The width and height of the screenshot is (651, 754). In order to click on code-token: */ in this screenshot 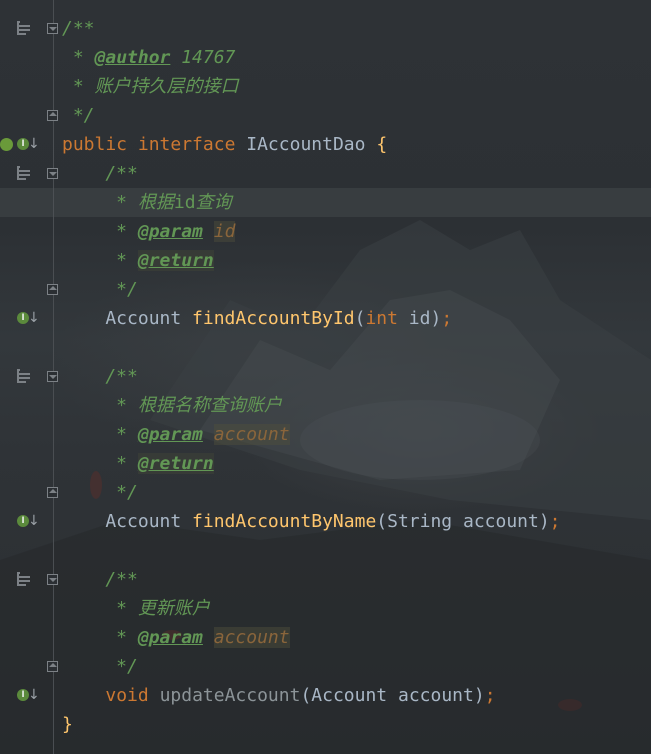, I will do `click(100, 289)`.